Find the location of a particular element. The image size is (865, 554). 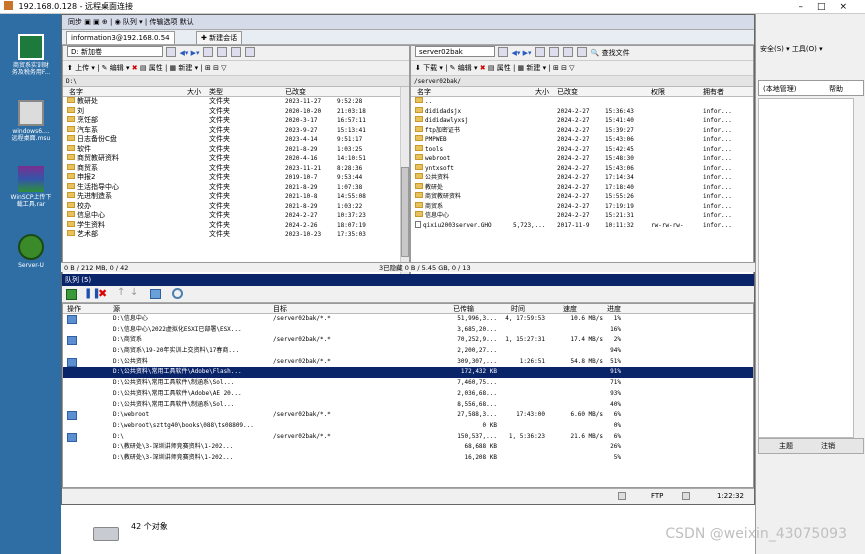

local-file-row: 商贸系 文件夹 2023-11-21 8:28:36 is located at coordinates (236, 168).